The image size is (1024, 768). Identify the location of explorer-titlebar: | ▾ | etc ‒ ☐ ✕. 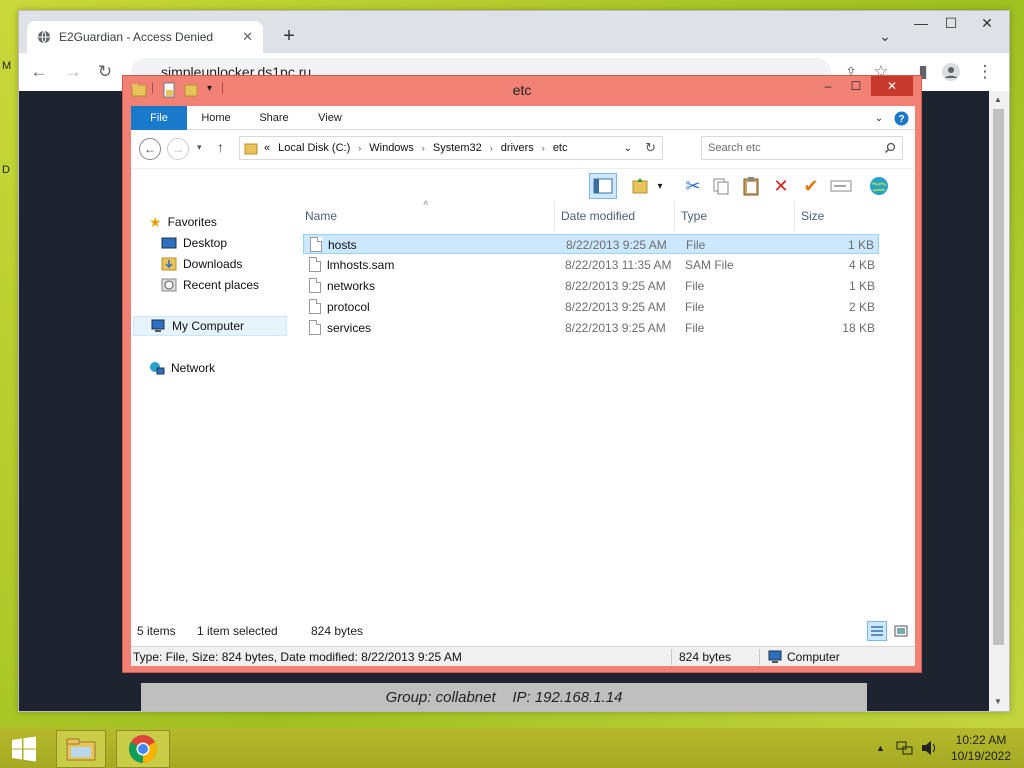
(522, 90).